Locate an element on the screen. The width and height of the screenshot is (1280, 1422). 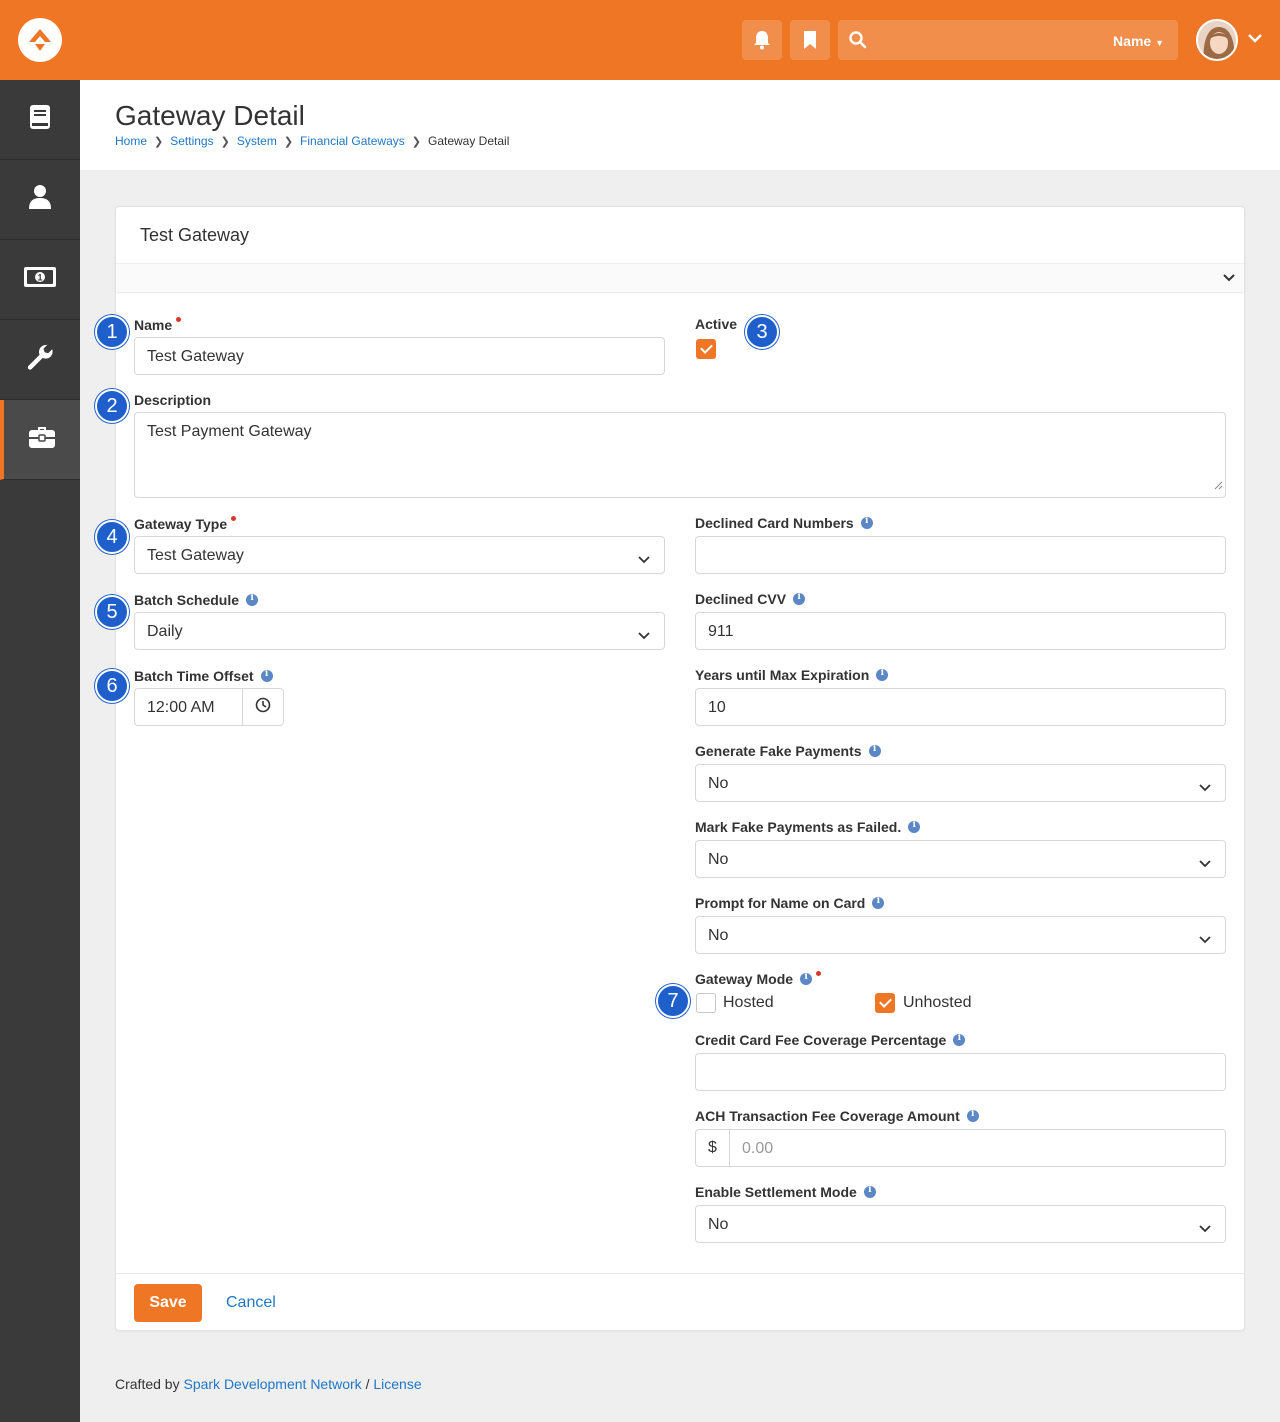
search-input: Name ▼ is located at coordinates (1008, 40).